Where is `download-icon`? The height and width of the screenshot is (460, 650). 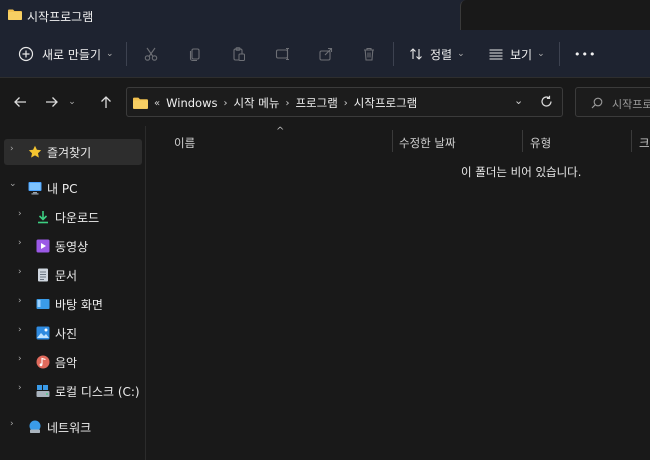 download-icon is located at coordinates (43, 217).